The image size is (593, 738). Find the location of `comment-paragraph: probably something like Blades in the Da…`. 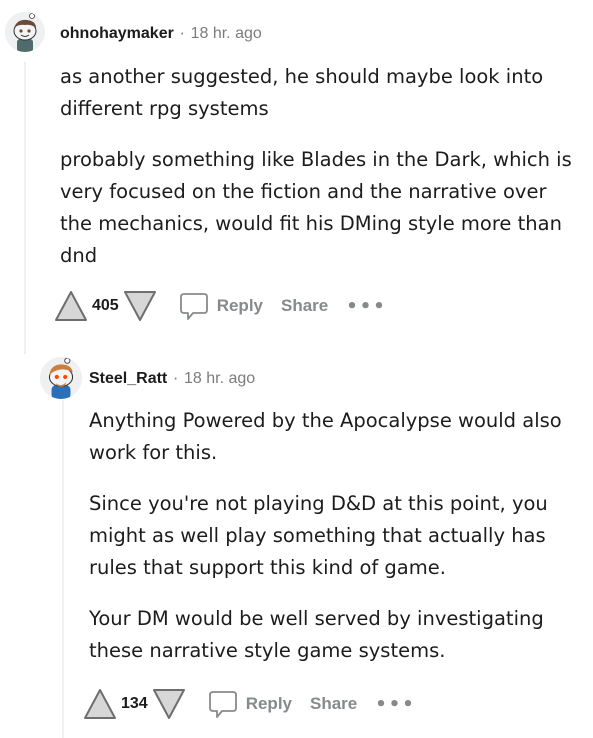

comment-paragraph: probably something like Blades in the Da… is located at coordinates (316, 207).